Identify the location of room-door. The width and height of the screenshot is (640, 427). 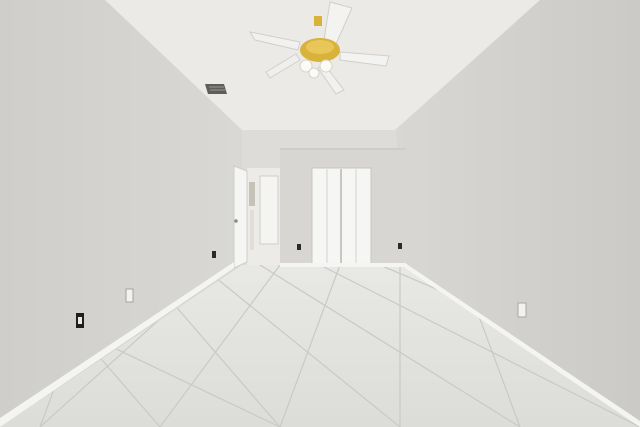
(240, 217).